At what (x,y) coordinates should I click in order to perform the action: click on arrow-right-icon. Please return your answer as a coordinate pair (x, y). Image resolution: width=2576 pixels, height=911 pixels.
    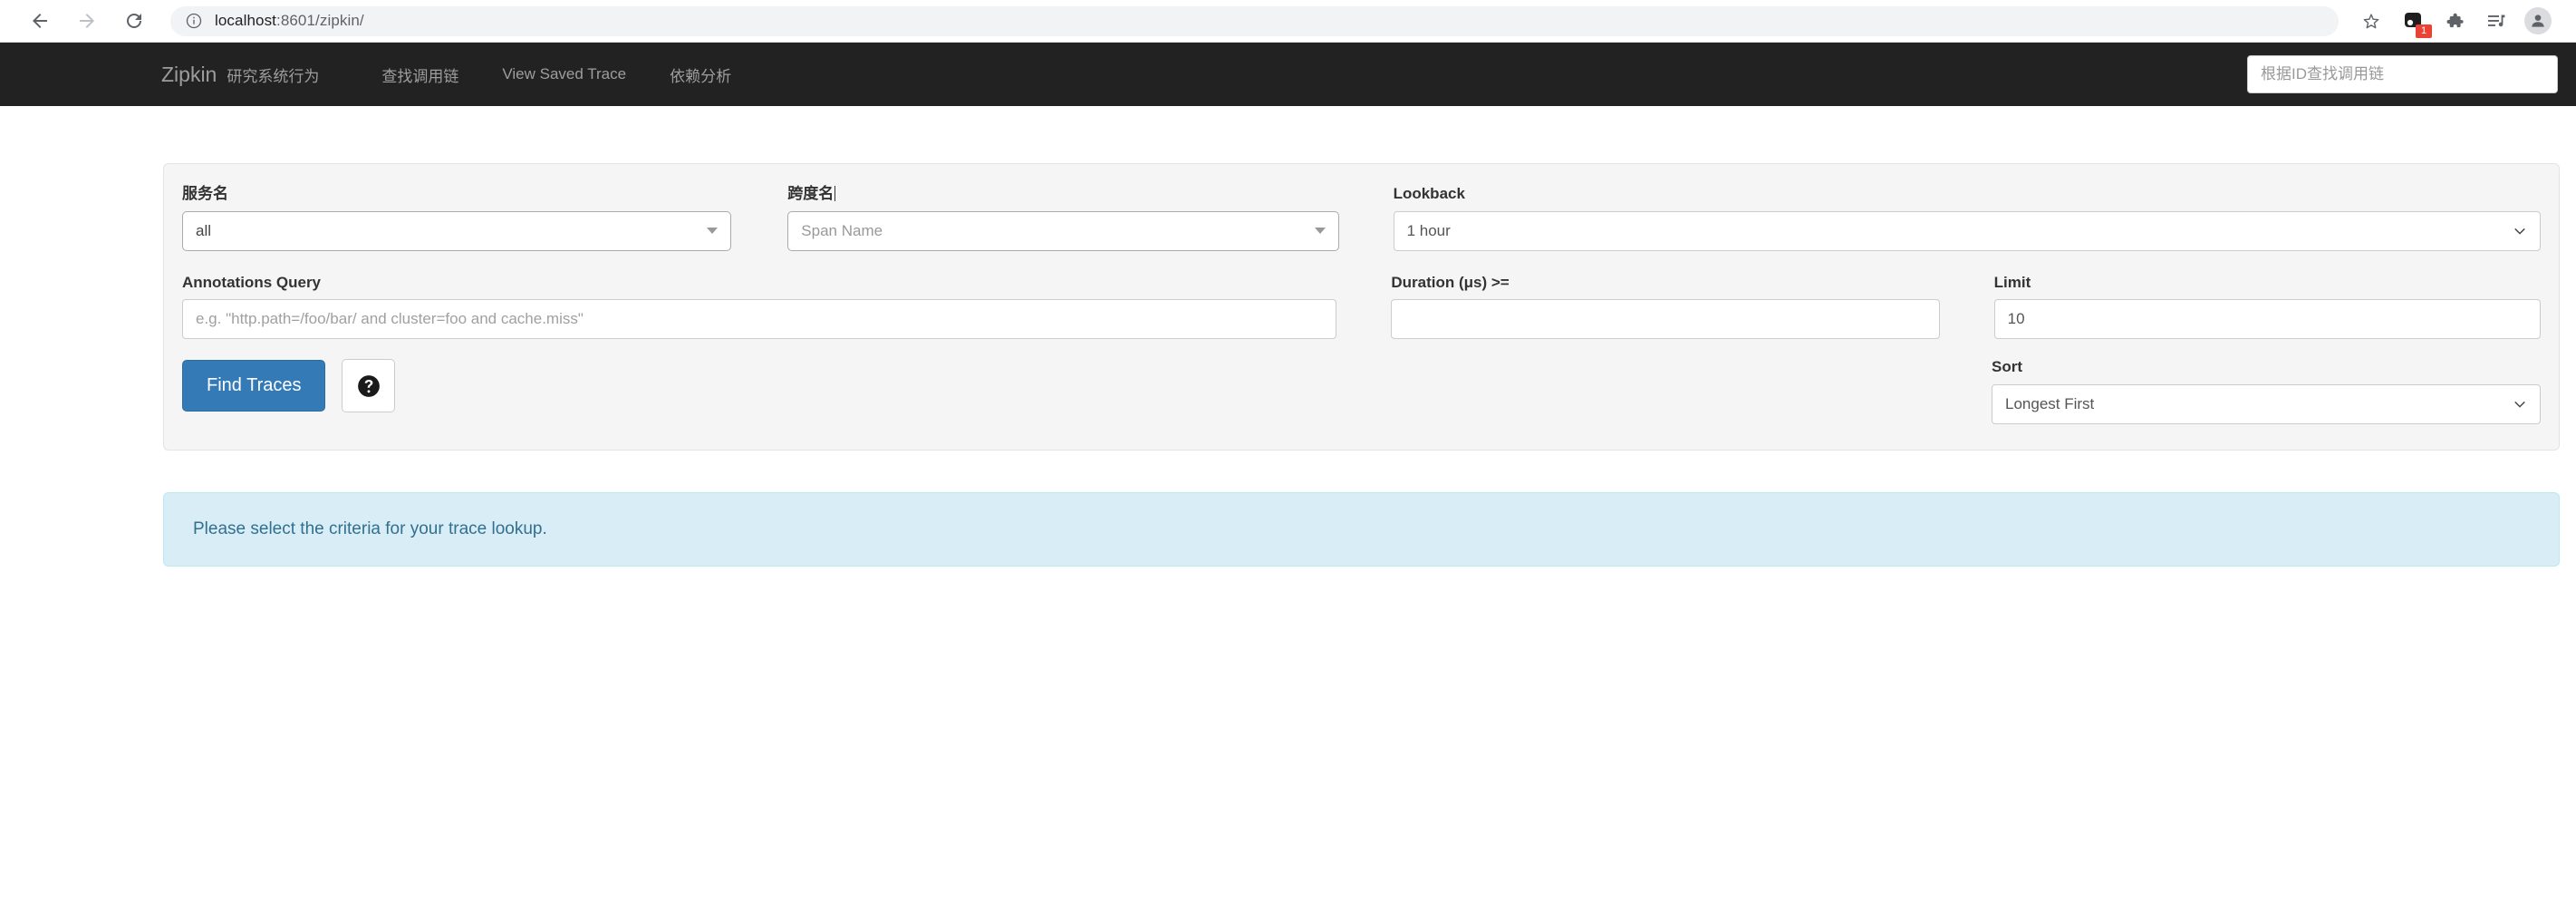
    Looking at the image, I should click on (87, 21).